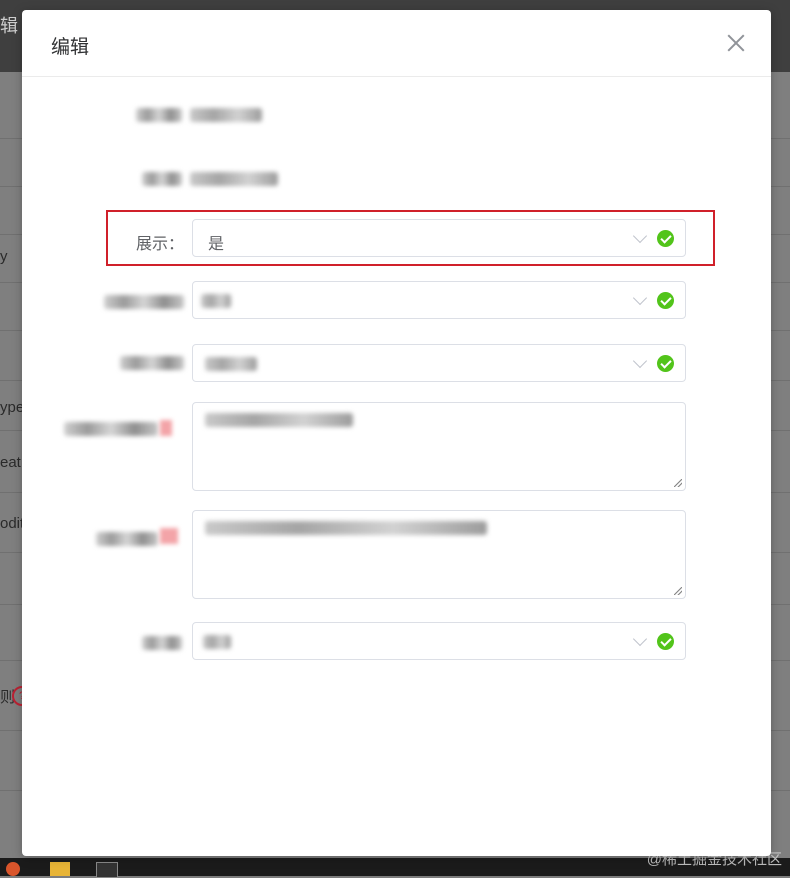 The height and width of the screenshot is (878, 790). What do you see at coordinates (216, 244) in the screenshot?
I see `display-select-value: 是` at bounding box center [216, 244].